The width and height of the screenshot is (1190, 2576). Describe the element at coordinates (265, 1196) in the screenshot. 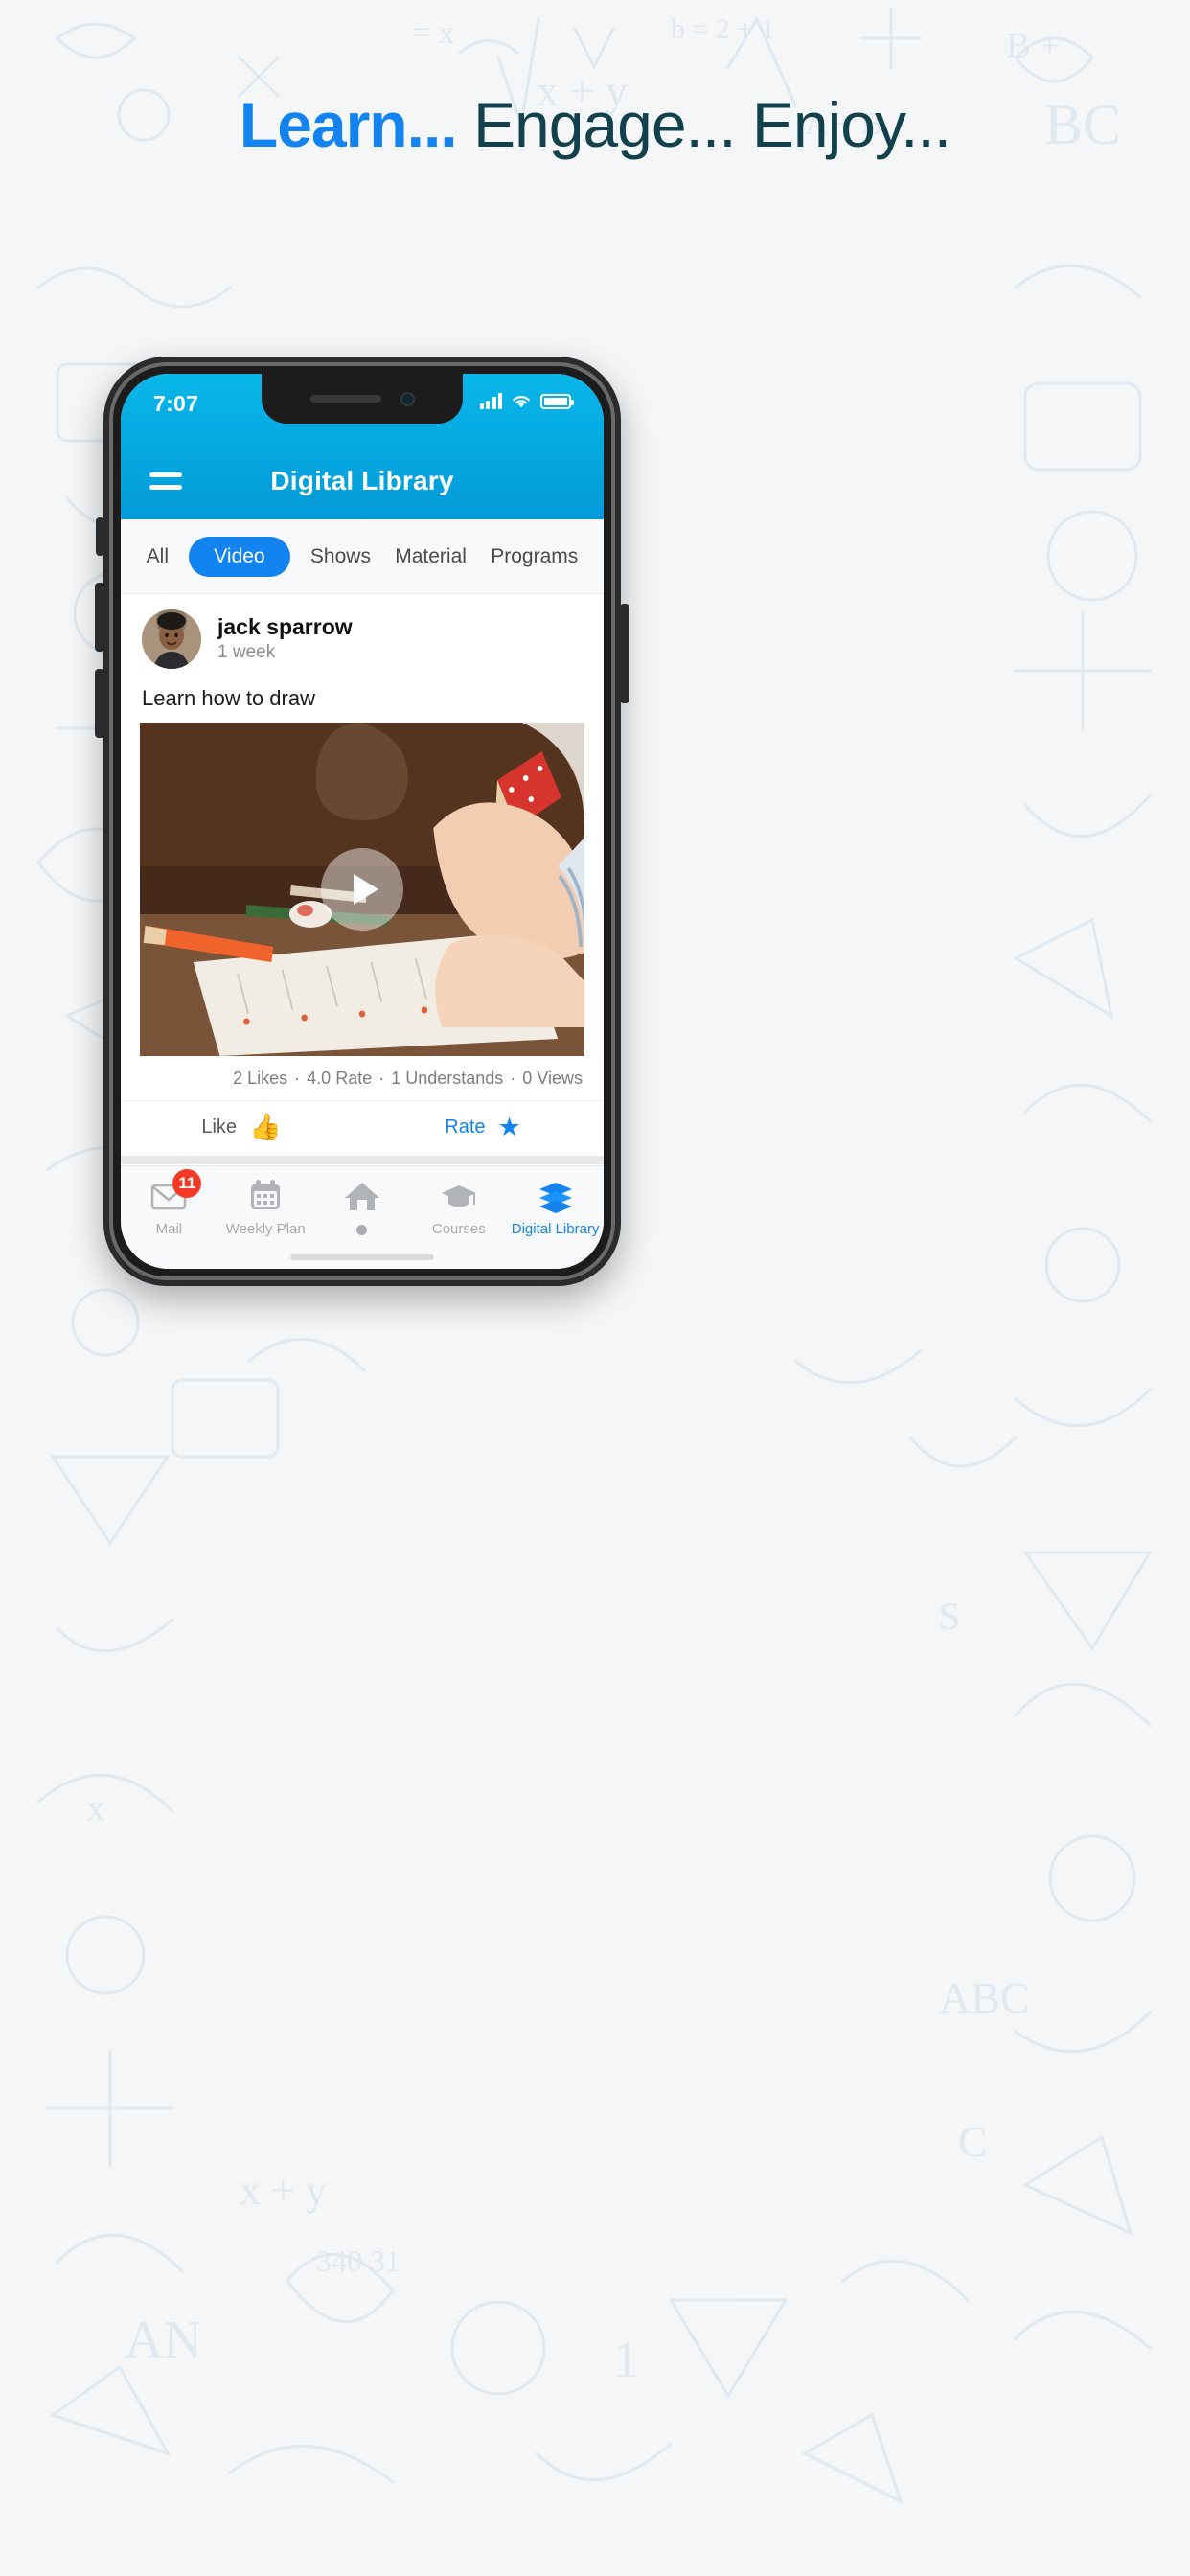

I see `calendar-icon` at that location.